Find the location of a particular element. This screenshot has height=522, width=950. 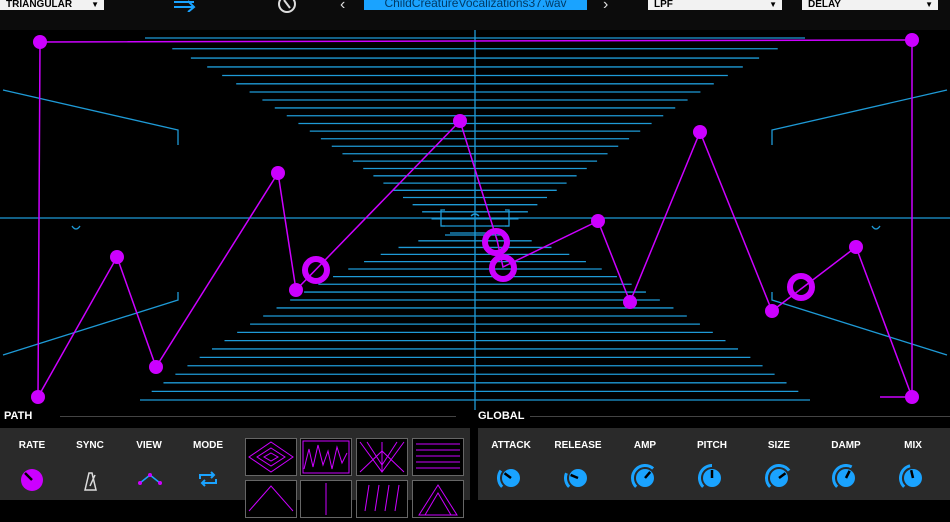

filter-dropdown: LPF ▼ is located at coordinates (715, 5).